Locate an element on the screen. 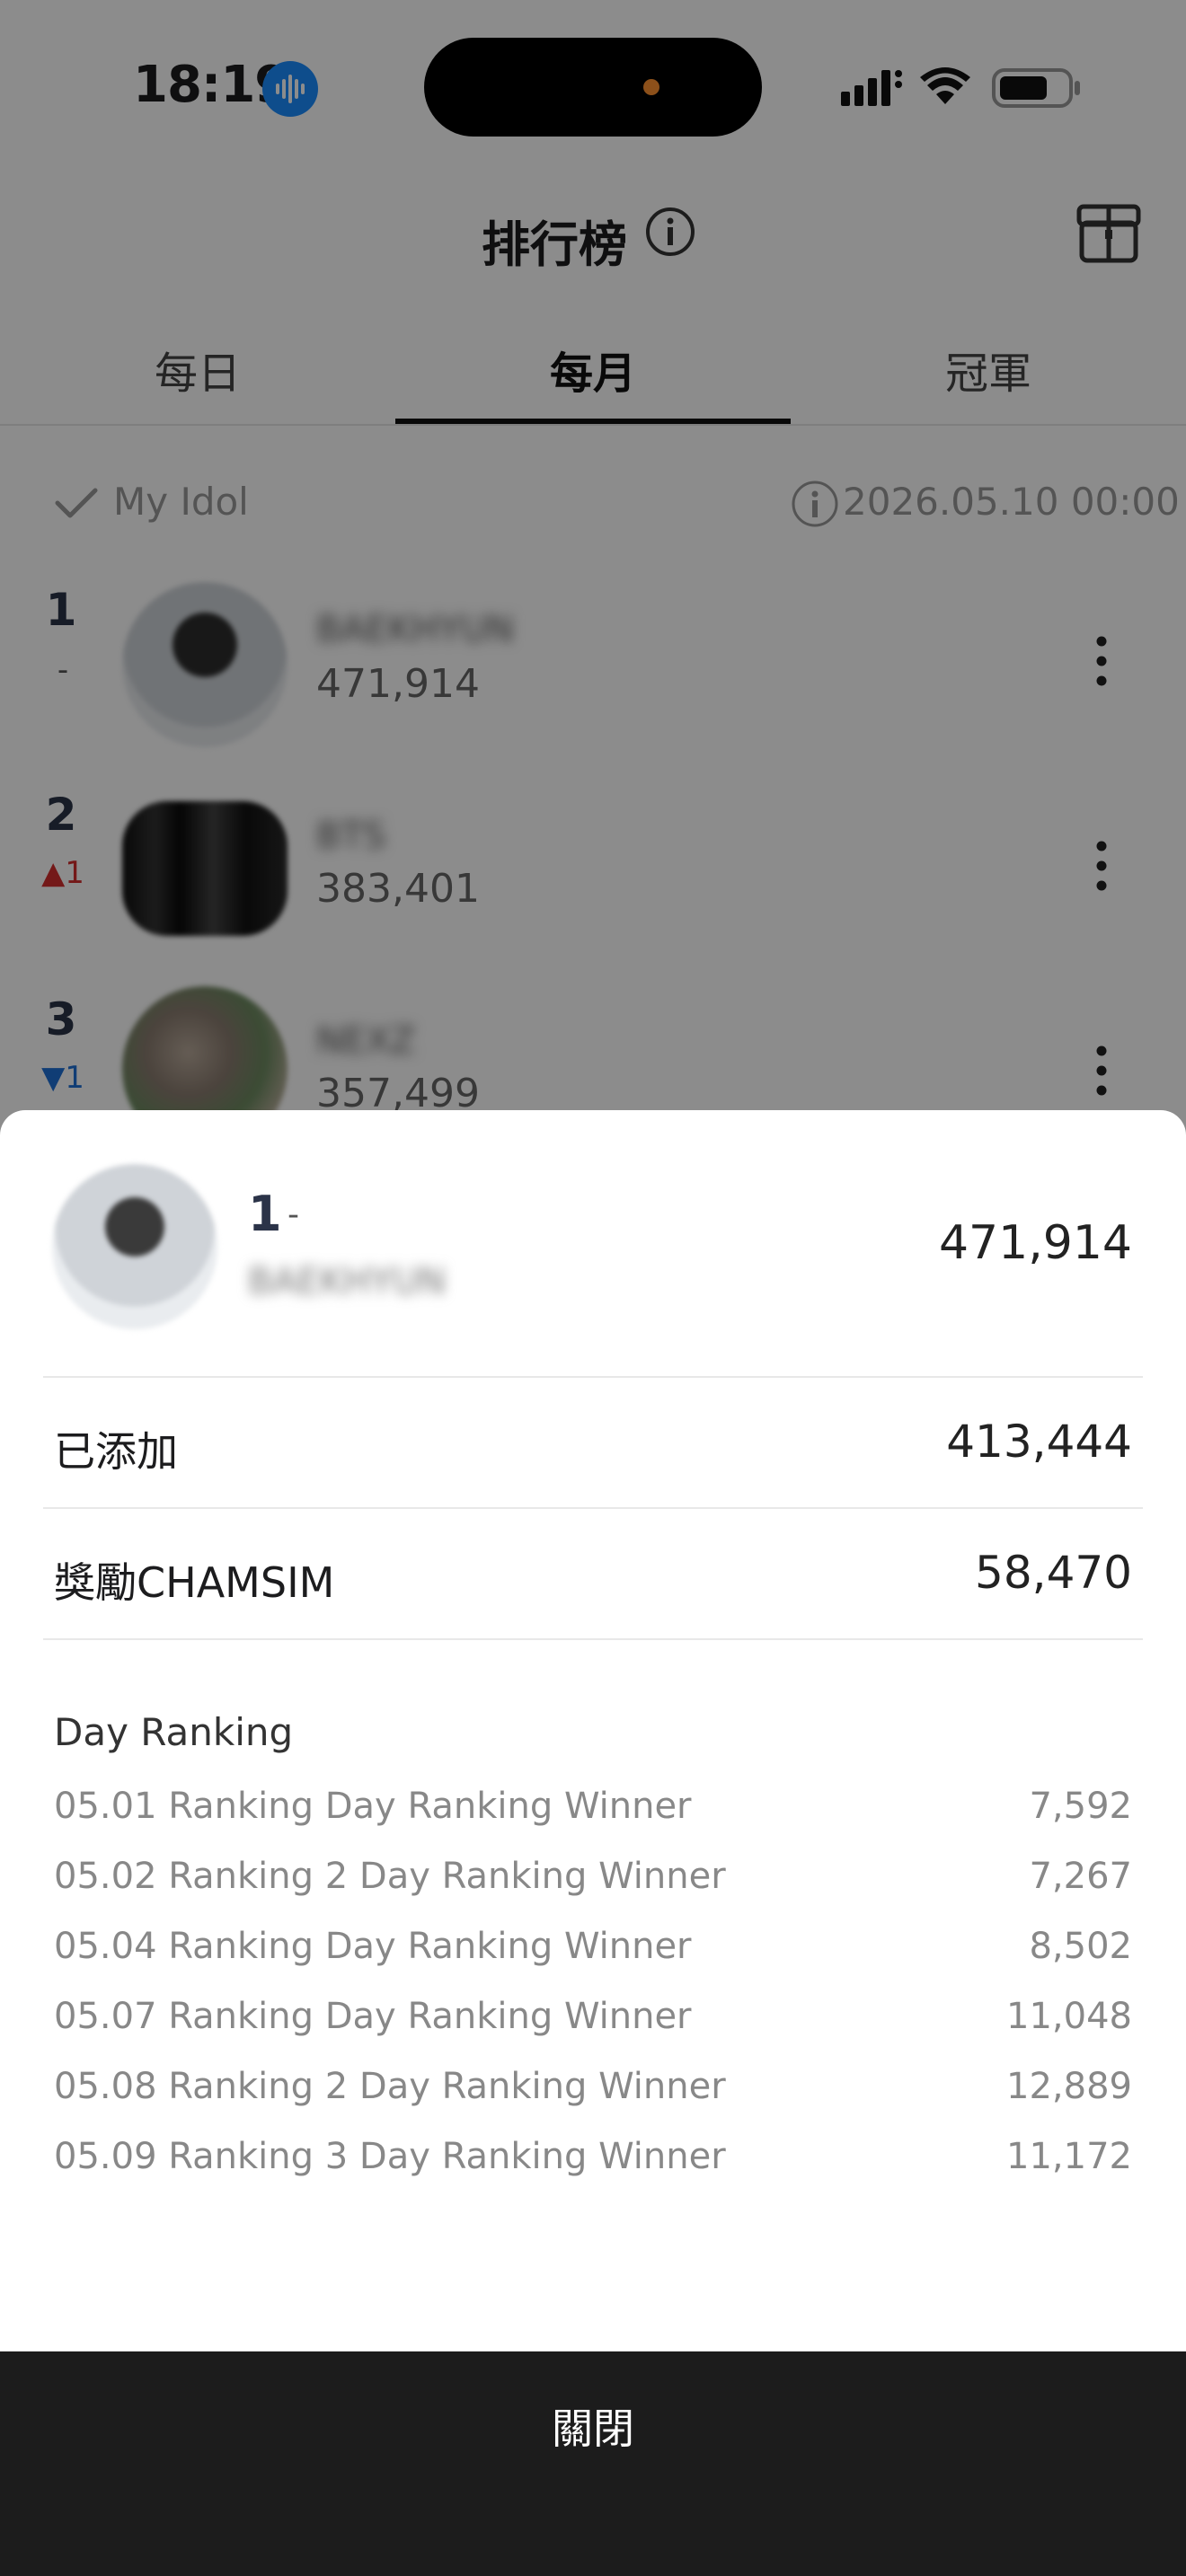 The width and height of the screenshot is (1186, 2576). day-ranking-title: Day Ranking is located at coordinates (174, 1732).